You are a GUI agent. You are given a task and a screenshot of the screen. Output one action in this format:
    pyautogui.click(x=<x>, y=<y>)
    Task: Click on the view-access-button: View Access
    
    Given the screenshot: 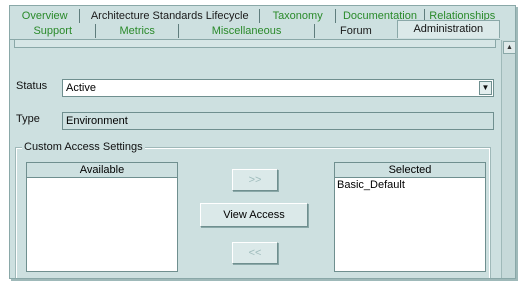 What is the action you would take?
    pyautogui.click(x=254, y=215)
    